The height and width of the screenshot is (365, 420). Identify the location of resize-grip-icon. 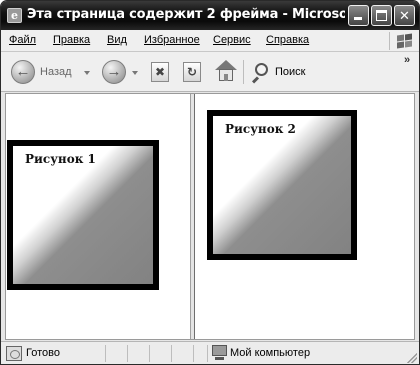
(412, 358).